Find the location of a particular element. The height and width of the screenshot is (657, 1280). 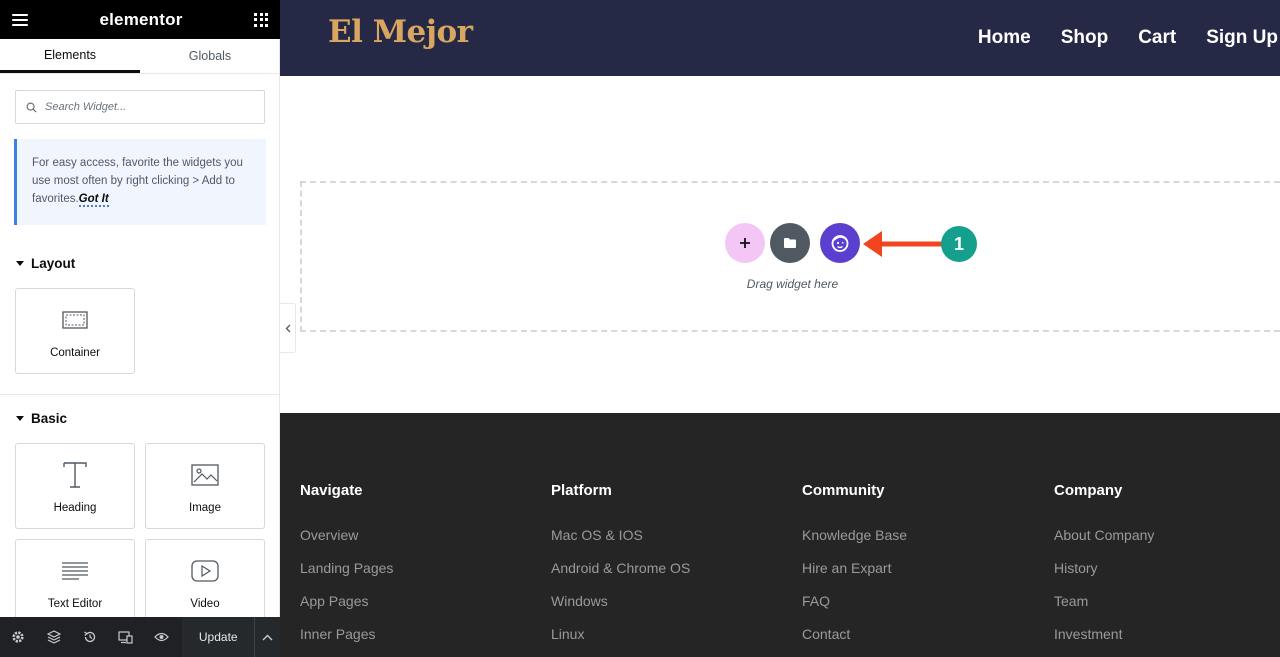

layers-icon is located at coordinates (54, 637).